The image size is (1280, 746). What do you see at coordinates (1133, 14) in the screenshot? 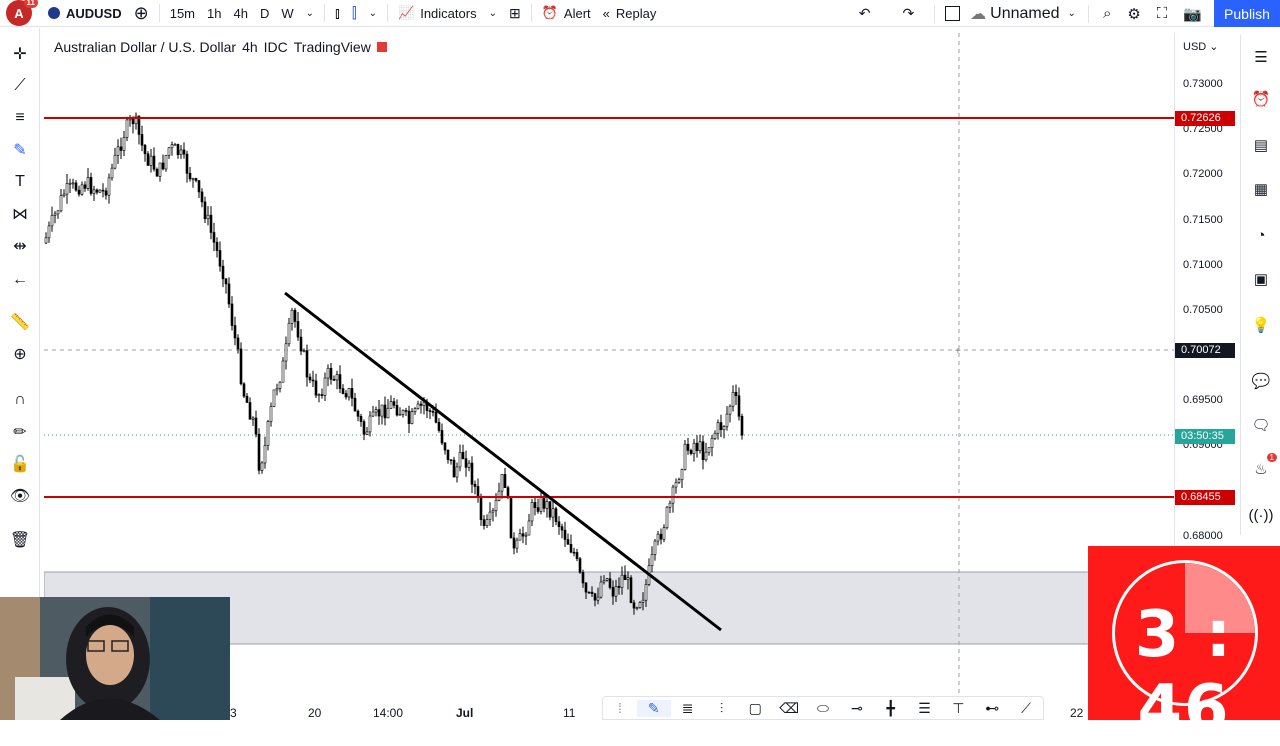
I see `settings-gear-icon: ⚙` at bounding box center [1133, 14].